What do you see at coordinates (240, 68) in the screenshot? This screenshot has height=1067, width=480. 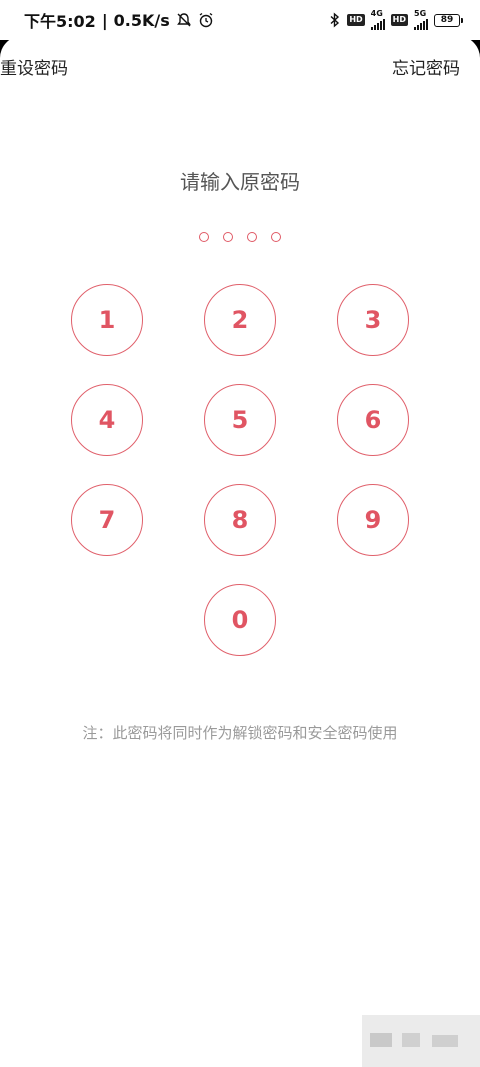 I see `top-bar: 重设密码 忘记密码` at bounding box center [240, 68].